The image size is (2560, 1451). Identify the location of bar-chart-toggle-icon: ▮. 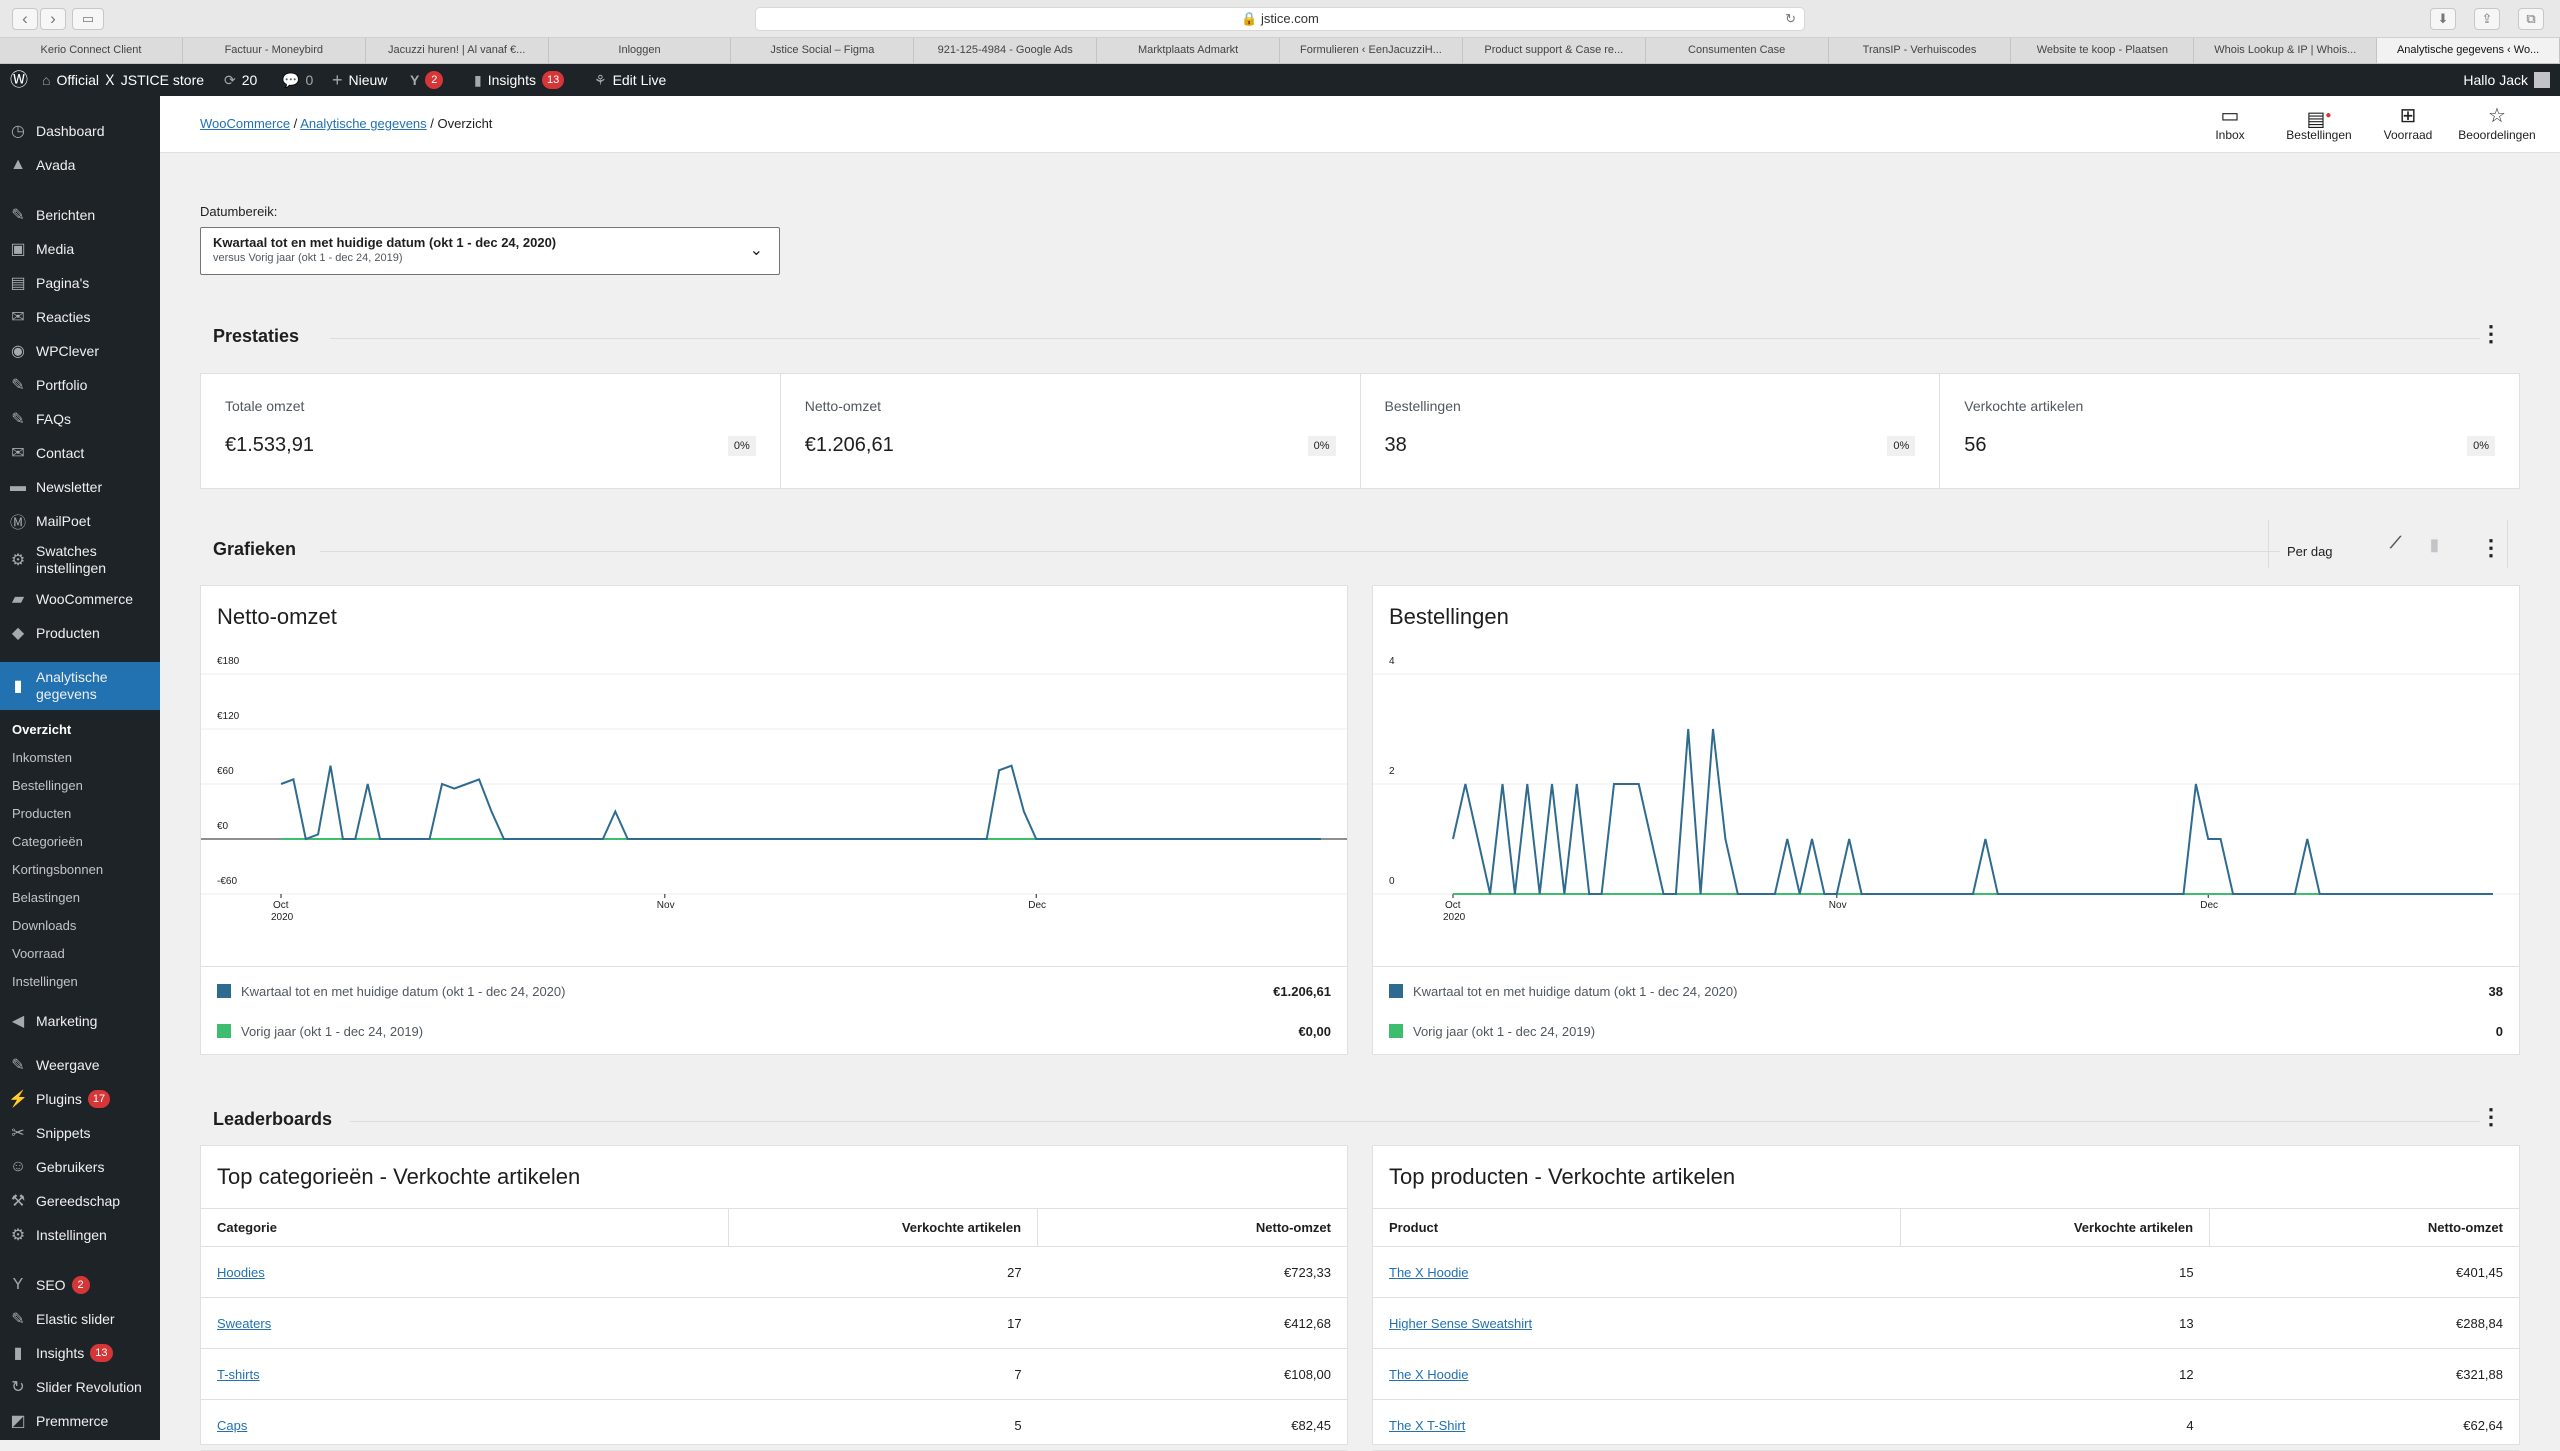
(2434, 545).